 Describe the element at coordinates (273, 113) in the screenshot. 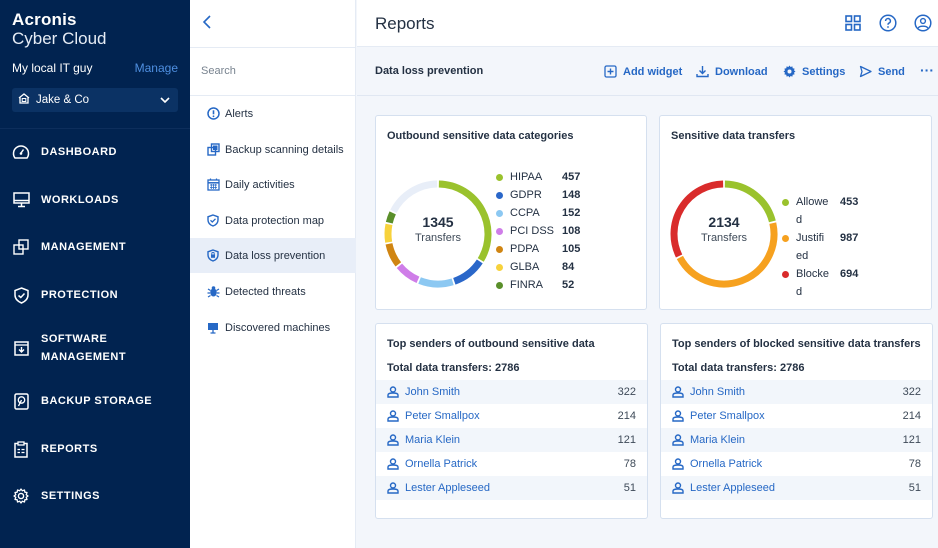

I see `report-item-alerts: Alerts` at that location.